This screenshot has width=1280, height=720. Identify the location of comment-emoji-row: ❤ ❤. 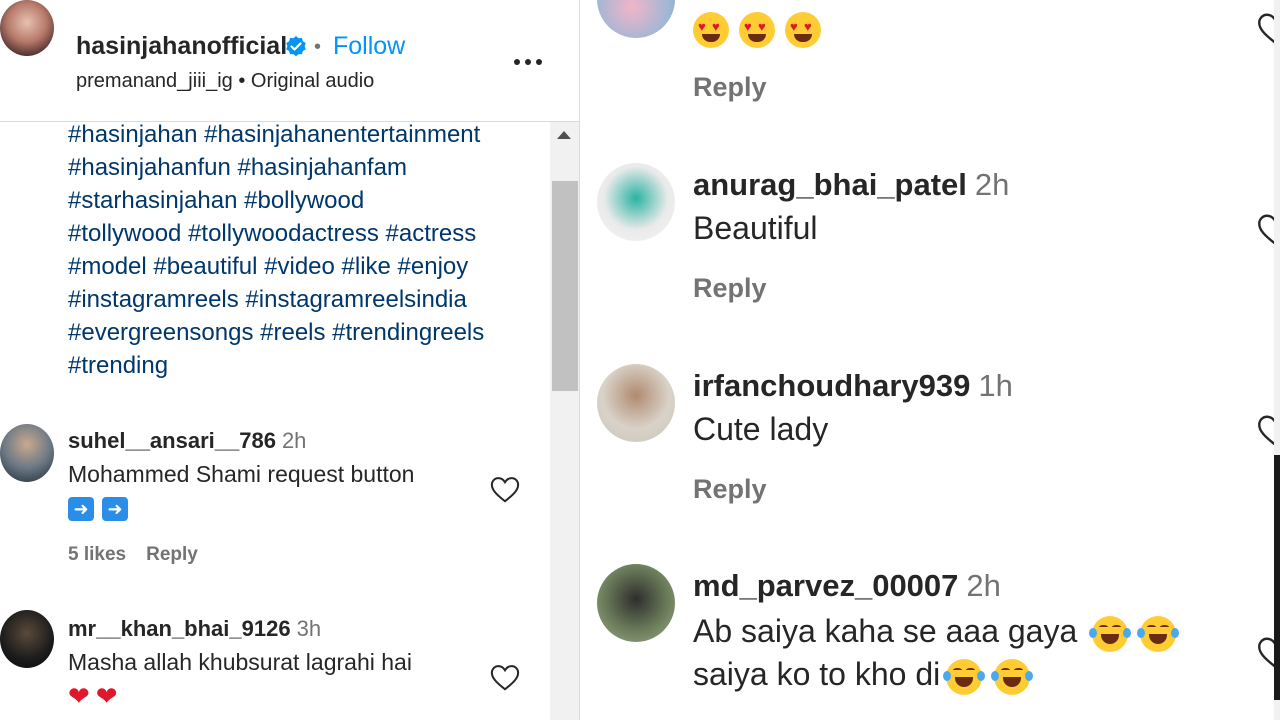
(240, 696).